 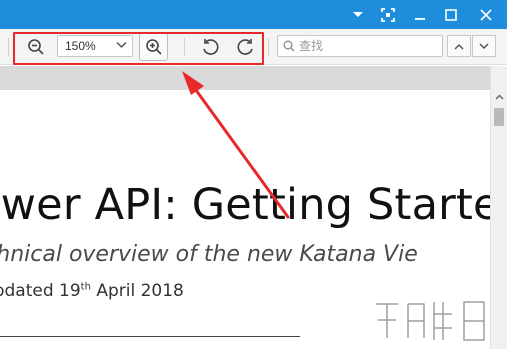 I want to click on maximize-icon, so click(x=451, y=15).